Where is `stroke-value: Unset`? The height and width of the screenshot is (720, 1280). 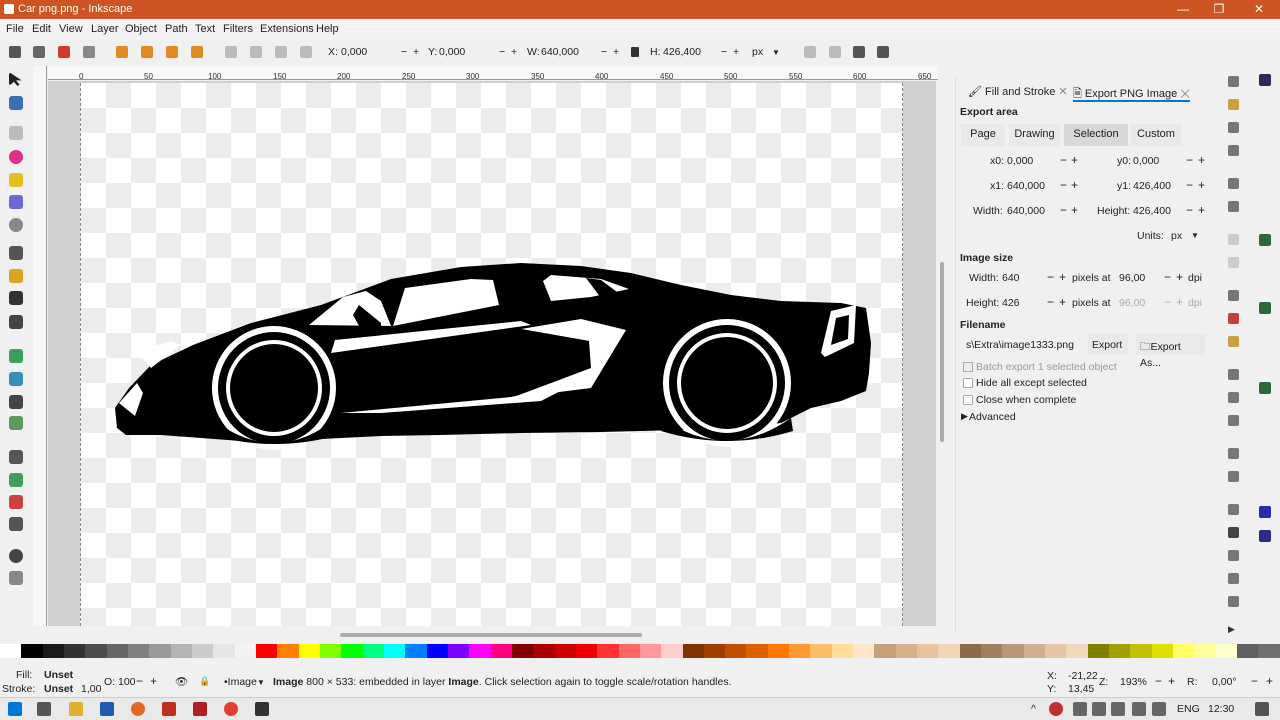
stroke-value: Unset is located at coordinates (58, 689).